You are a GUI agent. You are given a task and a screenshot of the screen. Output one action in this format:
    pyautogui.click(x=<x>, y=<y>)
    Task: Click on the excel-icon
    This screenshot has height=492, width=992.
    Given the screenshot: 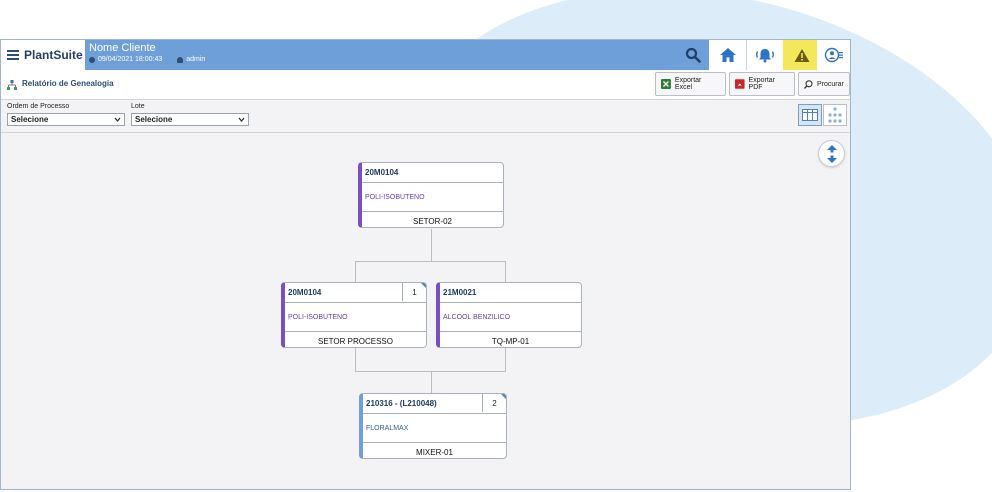 What is the action you would take?
    pyautogui.click(x=666, y=84)
    